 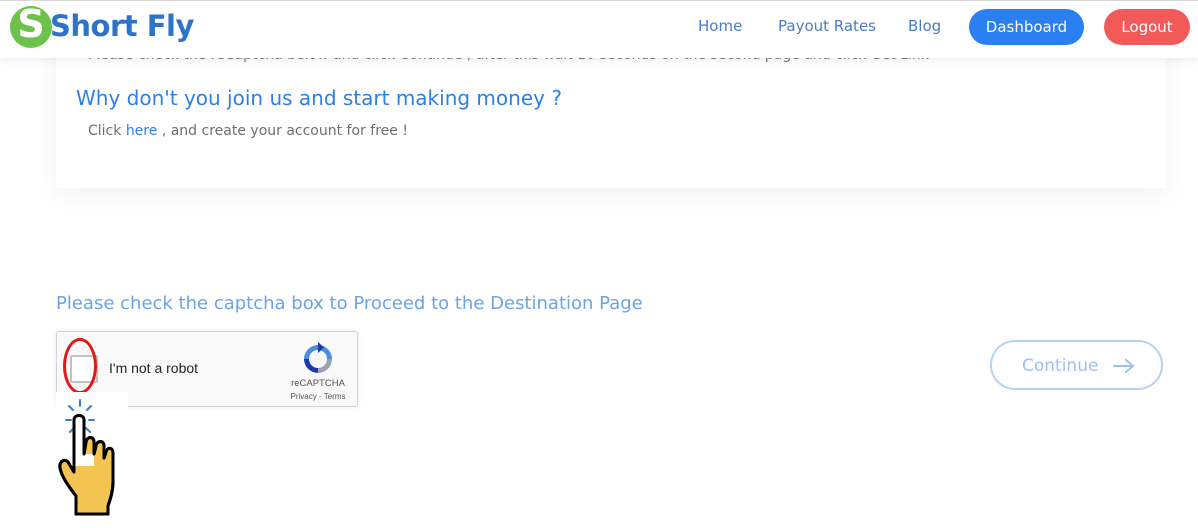 What do you see at coordinates (720, 26) in the screenshot?
I see `nav-home-link: Home` at bounding box center [720, 26].